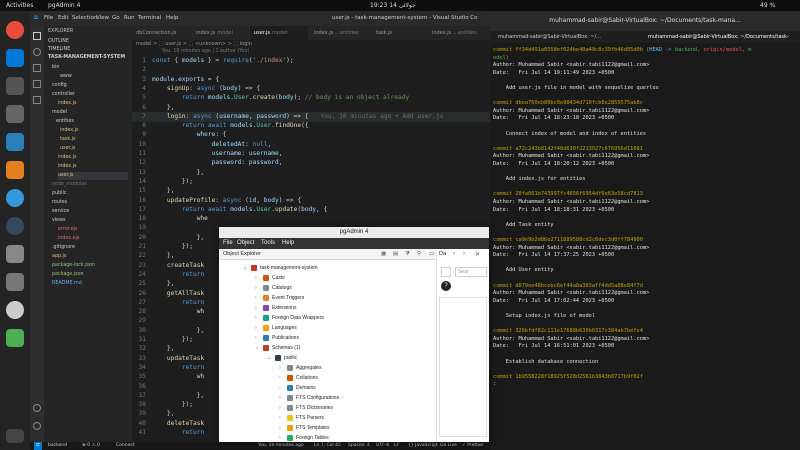 The height and width of the screenshot is (450, 800). Describe the element at coordinates (228, 243) in the screenshot. I see `pg-menu-file: File` at that location.